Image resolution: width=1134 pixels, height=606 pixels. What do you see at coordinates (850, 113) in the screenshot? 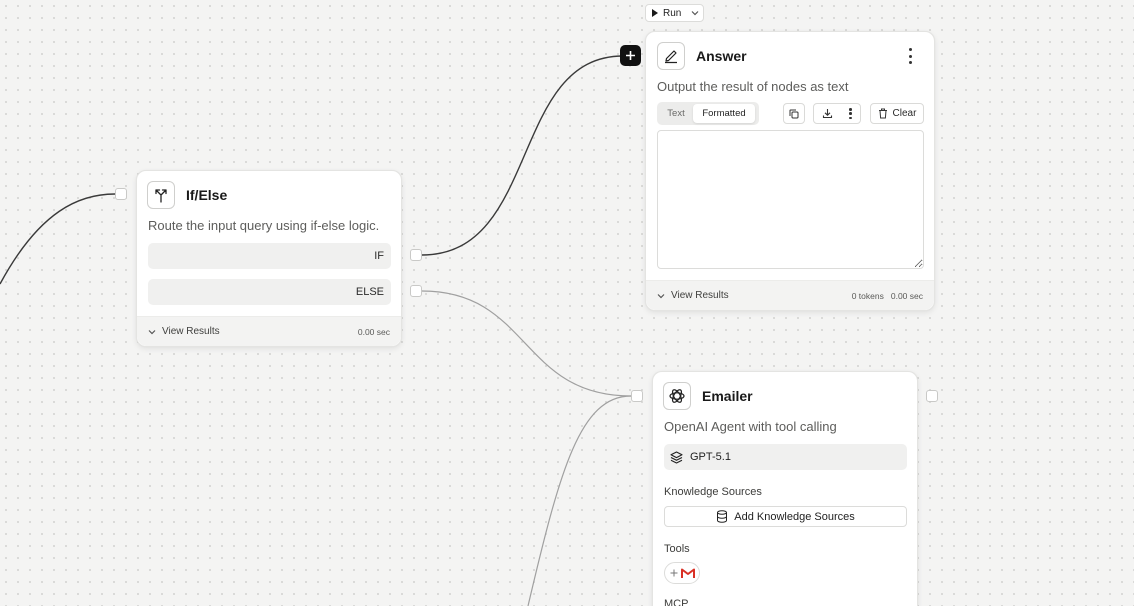
I see `kebab-menu-icon` at bounding box center [850, 113].